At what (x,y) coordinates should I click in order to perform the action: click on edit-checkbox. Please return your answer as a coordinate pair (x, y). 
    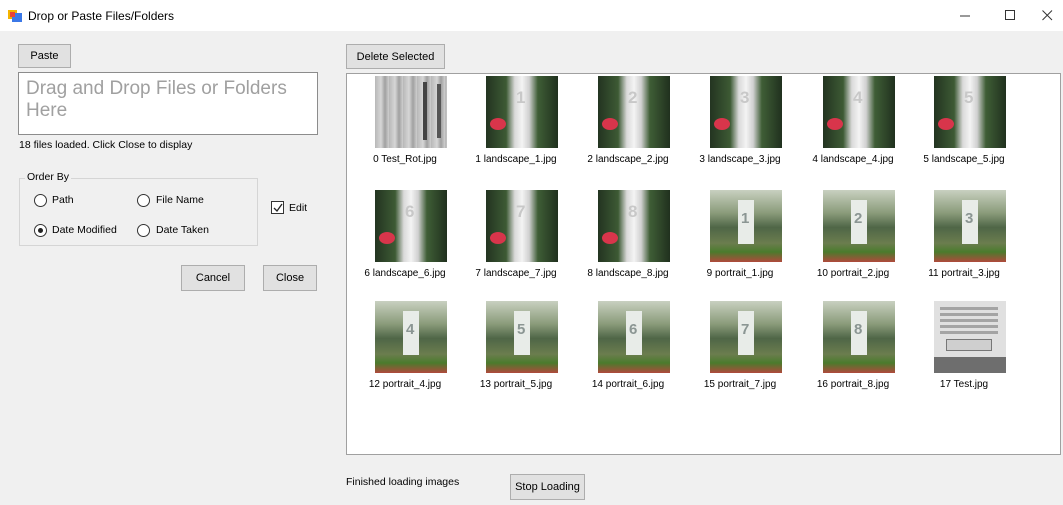
    Looking at the image, I should click on (277, 207).